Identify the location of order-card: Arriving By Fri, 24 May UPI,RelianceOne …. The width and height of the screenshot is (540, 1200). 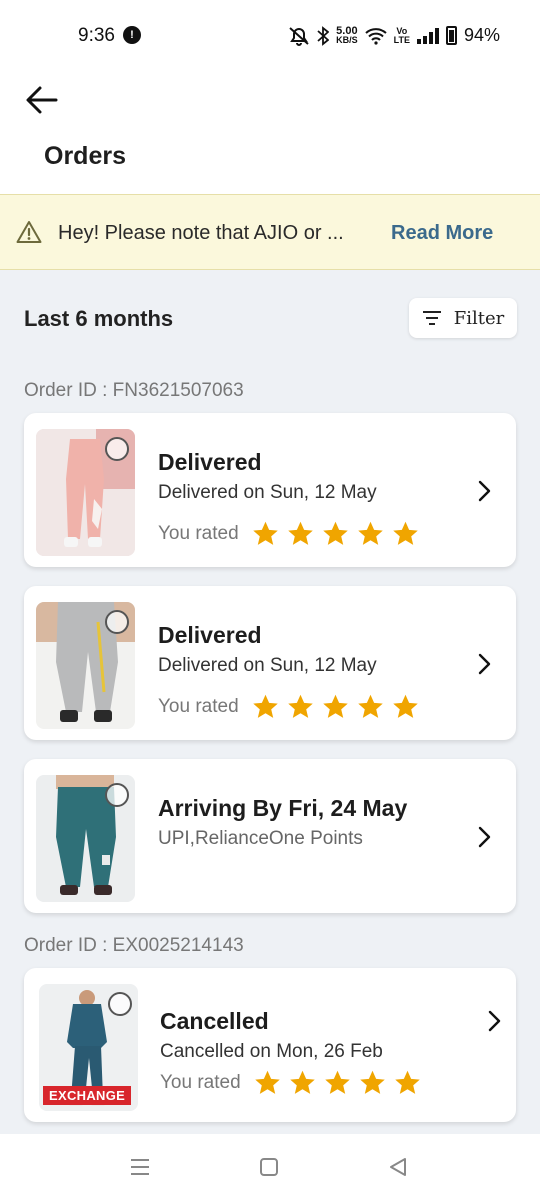
(270, 836).